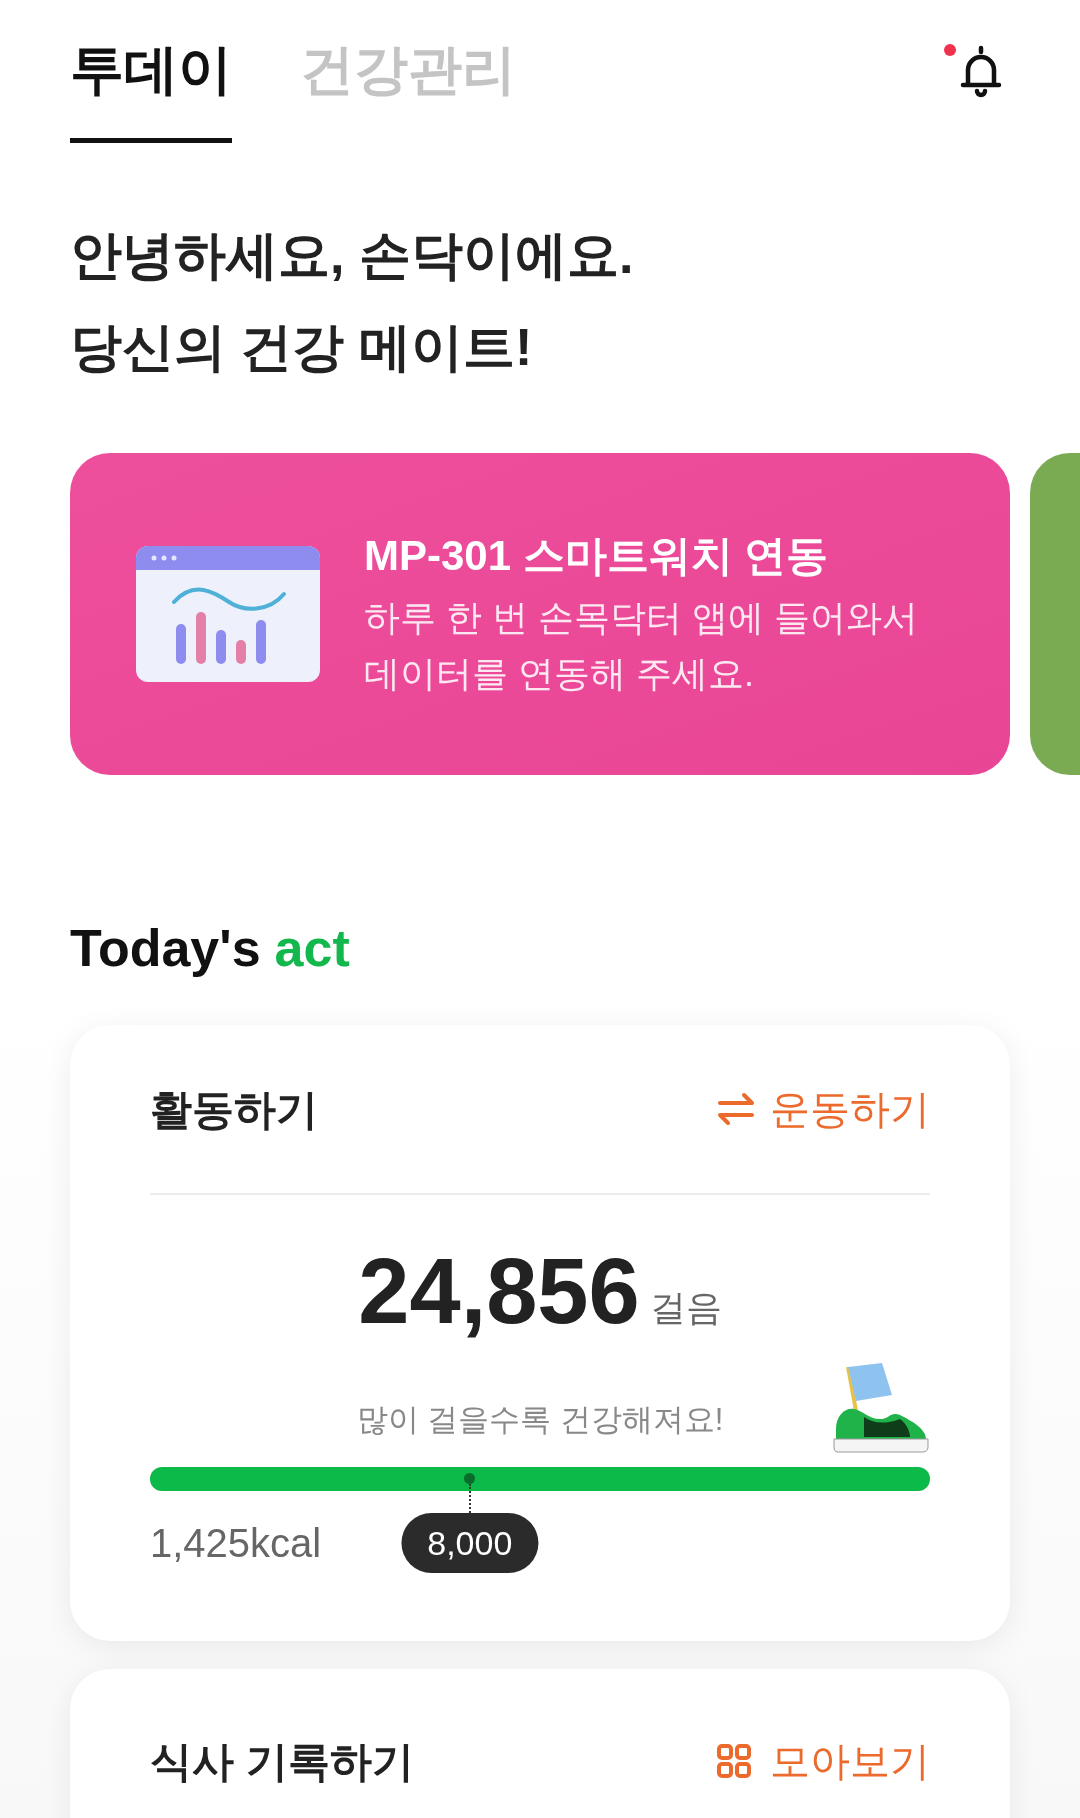 The width and height of the screenshot is (1080, 1818). Describe the element at coordinates (597, 556) in the screenshot. I see `banner-title: MP-301 스마트워치 연동` at that location.